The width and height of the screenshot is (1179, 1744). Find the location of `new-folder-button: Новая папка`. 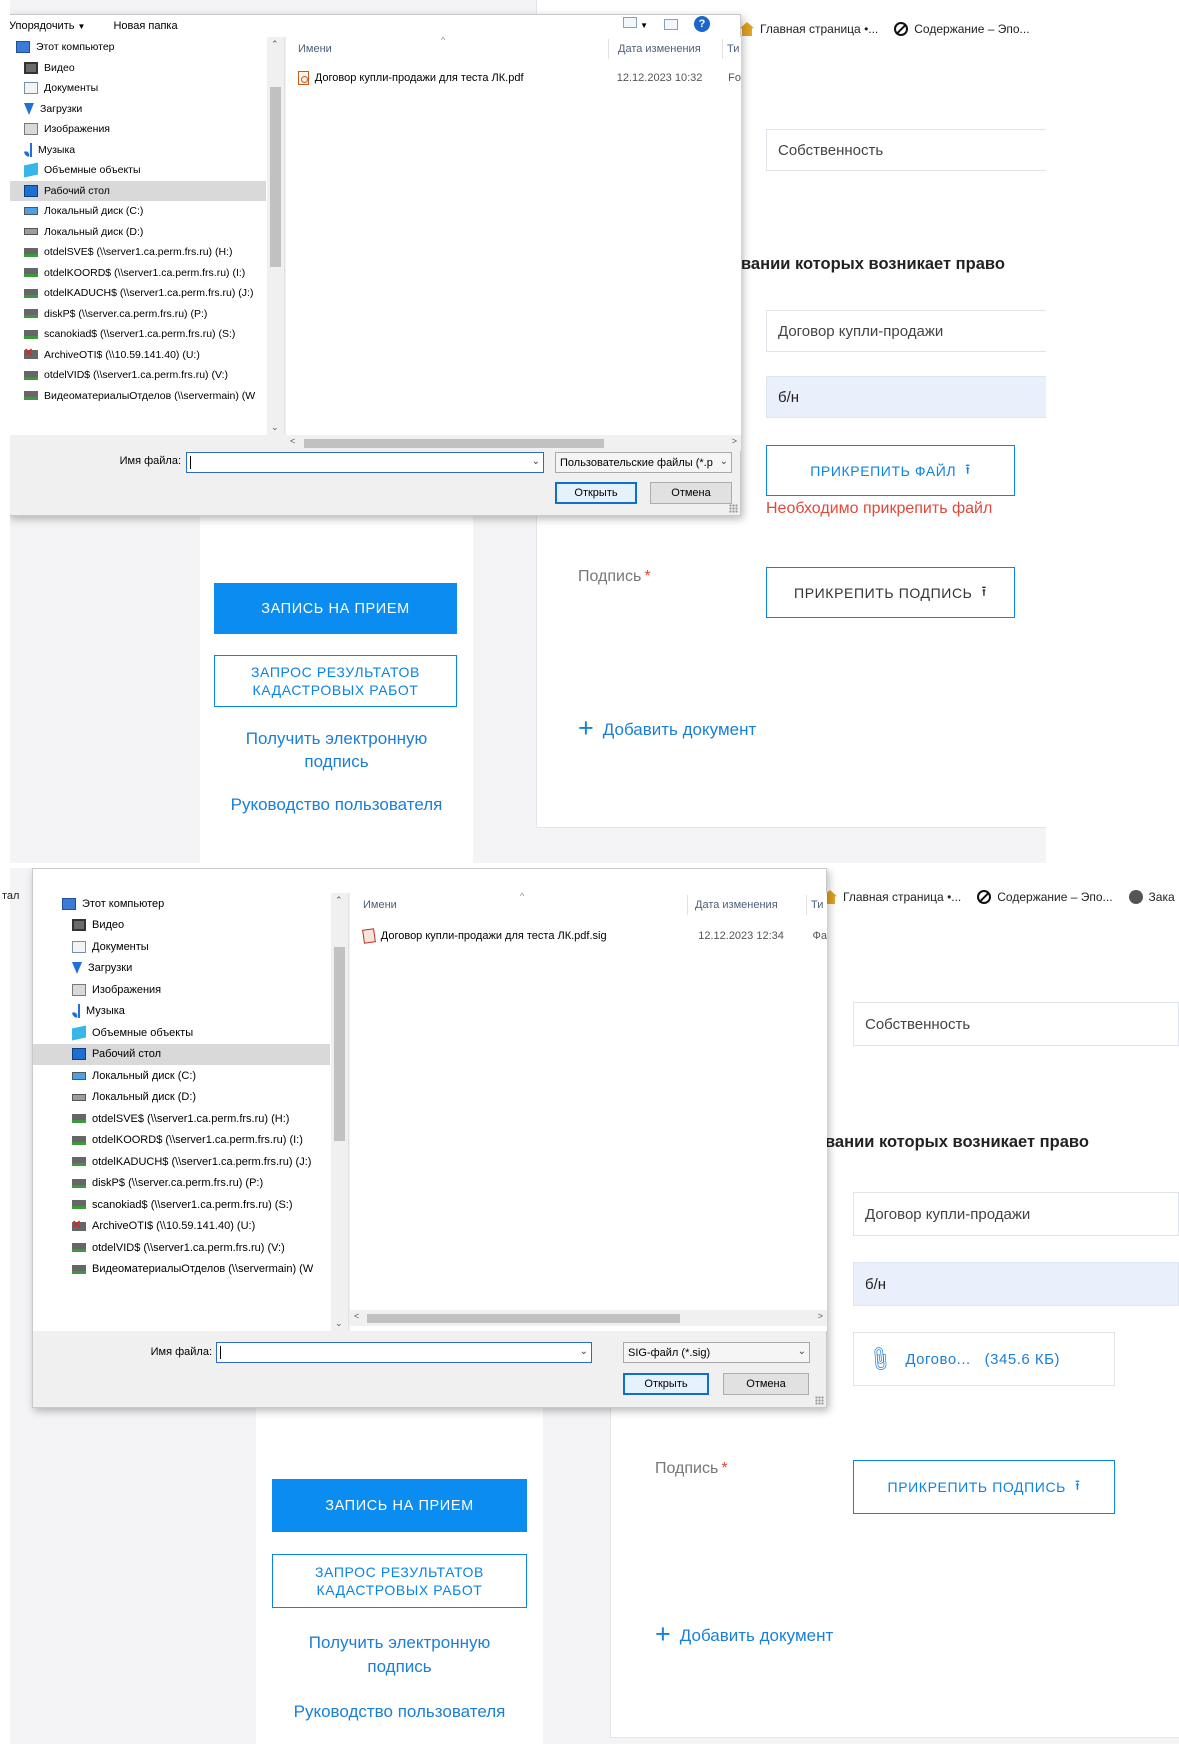

new-folder-button: Новая папка is located at coordinates (145, 26).